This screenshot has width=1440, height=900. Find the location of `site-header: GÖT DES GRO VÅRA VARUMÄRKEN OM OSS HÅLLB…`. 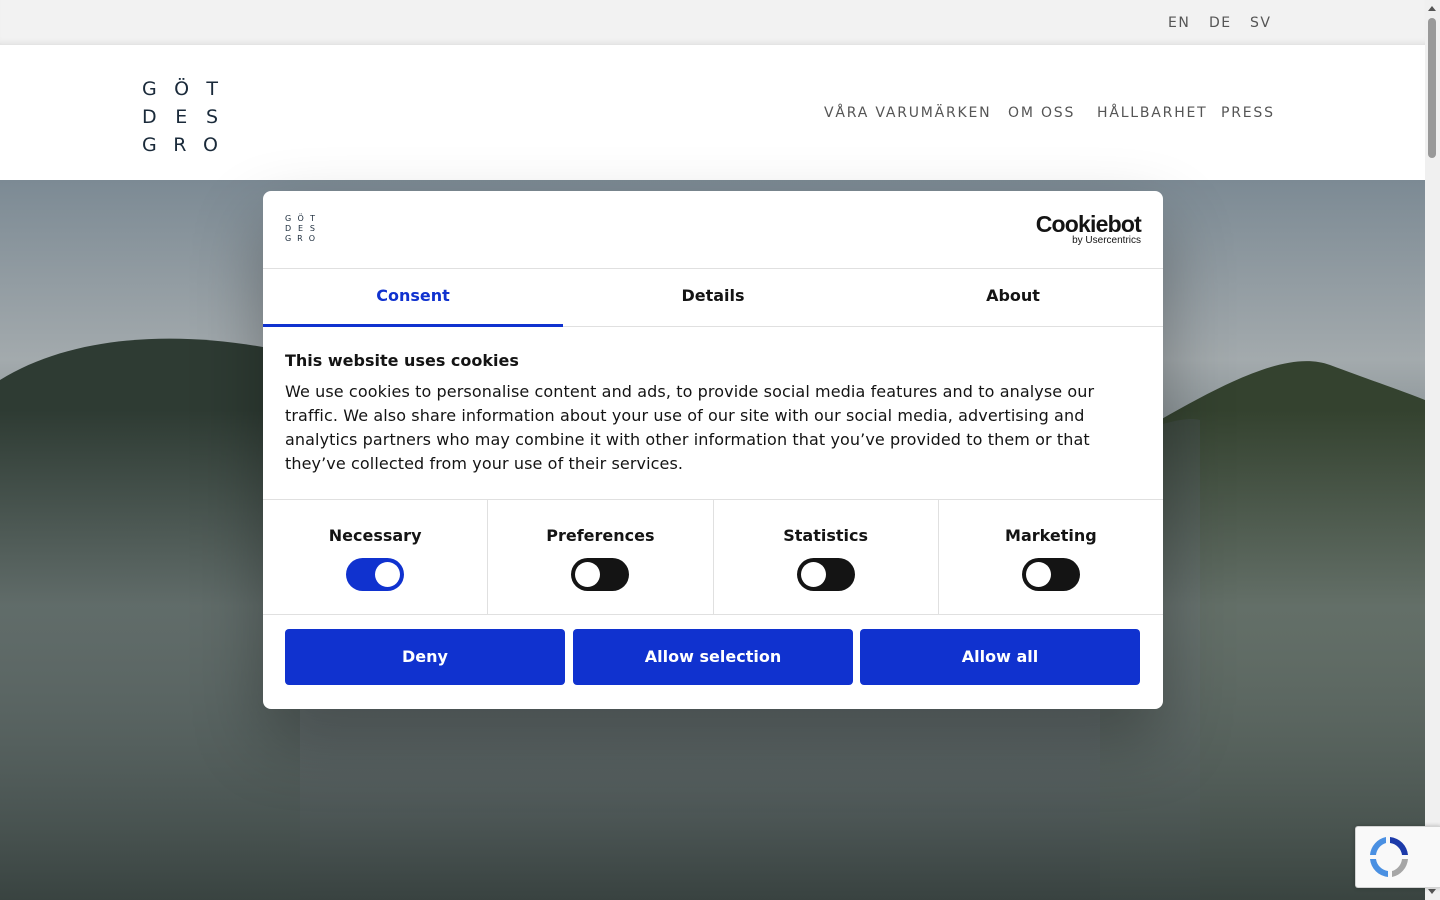

site-header: GÖT DES GRO VÅRA VARUMÄRKEN OM OSS HÅLLB… is located at coordinates (712, 112).